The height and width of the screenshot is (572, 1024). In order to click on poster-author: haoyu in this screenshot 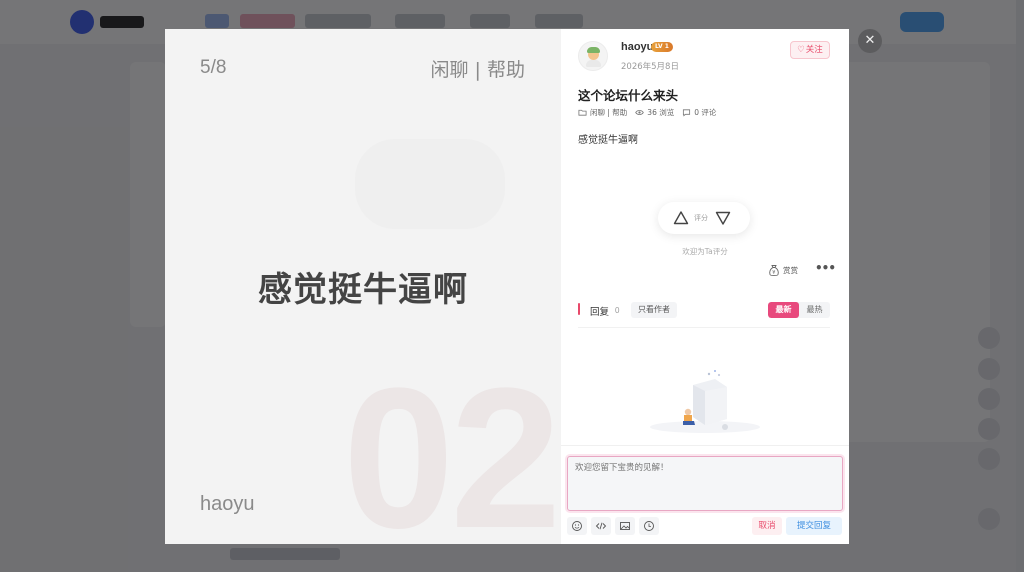, I will do `click(227, 504)`.